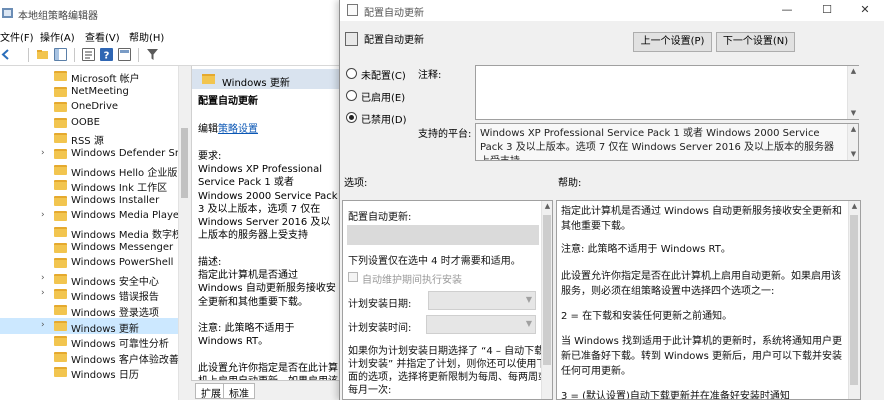 This screenshot has width=884, height=400. Describe the element at coordinates (115, 200) in the screenshot. I see `tree-item-label: Windows Installer` at that location.